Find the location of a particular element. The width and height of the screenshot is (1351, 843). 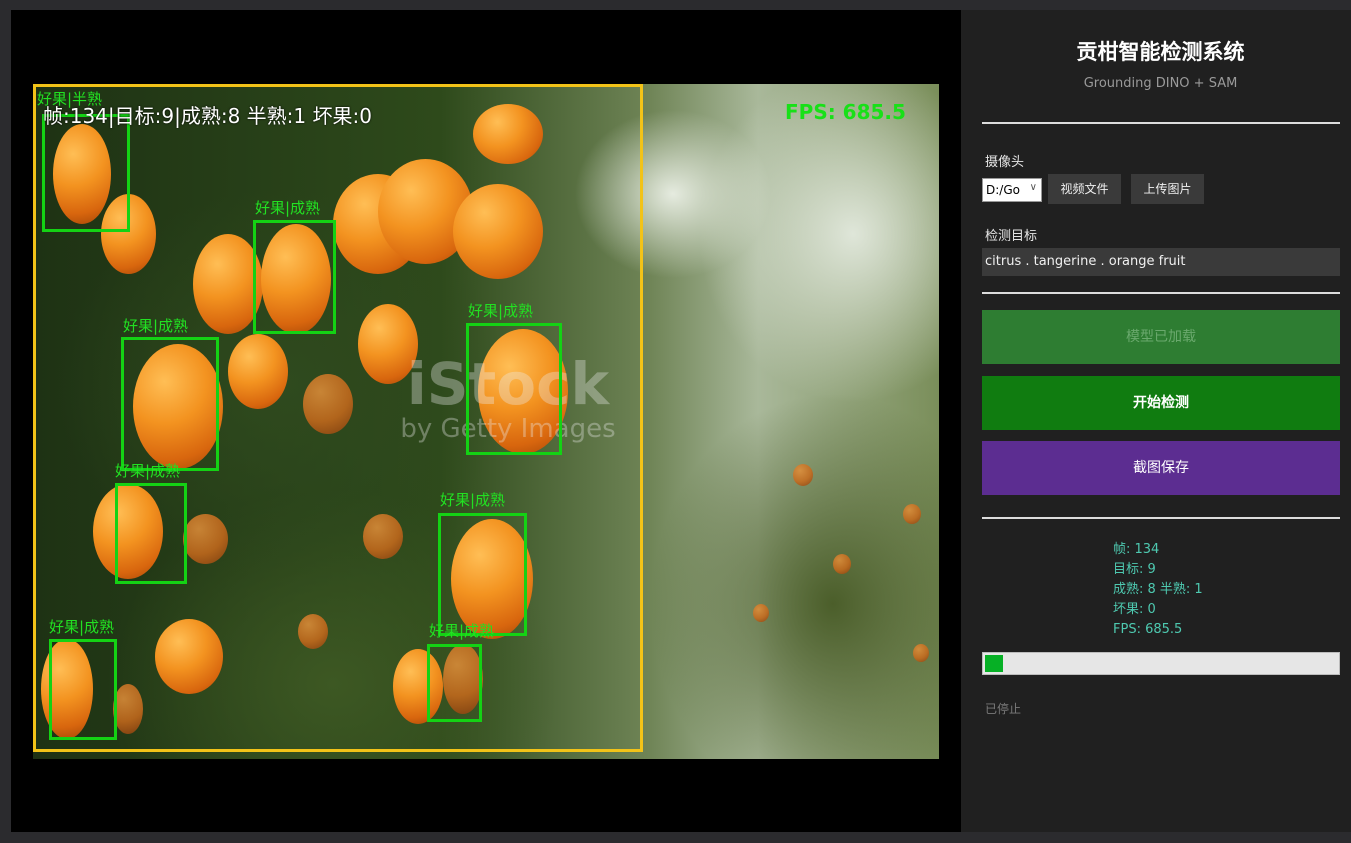

camera-select: D:/Go ∨ is located at coordinates (1012, 190).